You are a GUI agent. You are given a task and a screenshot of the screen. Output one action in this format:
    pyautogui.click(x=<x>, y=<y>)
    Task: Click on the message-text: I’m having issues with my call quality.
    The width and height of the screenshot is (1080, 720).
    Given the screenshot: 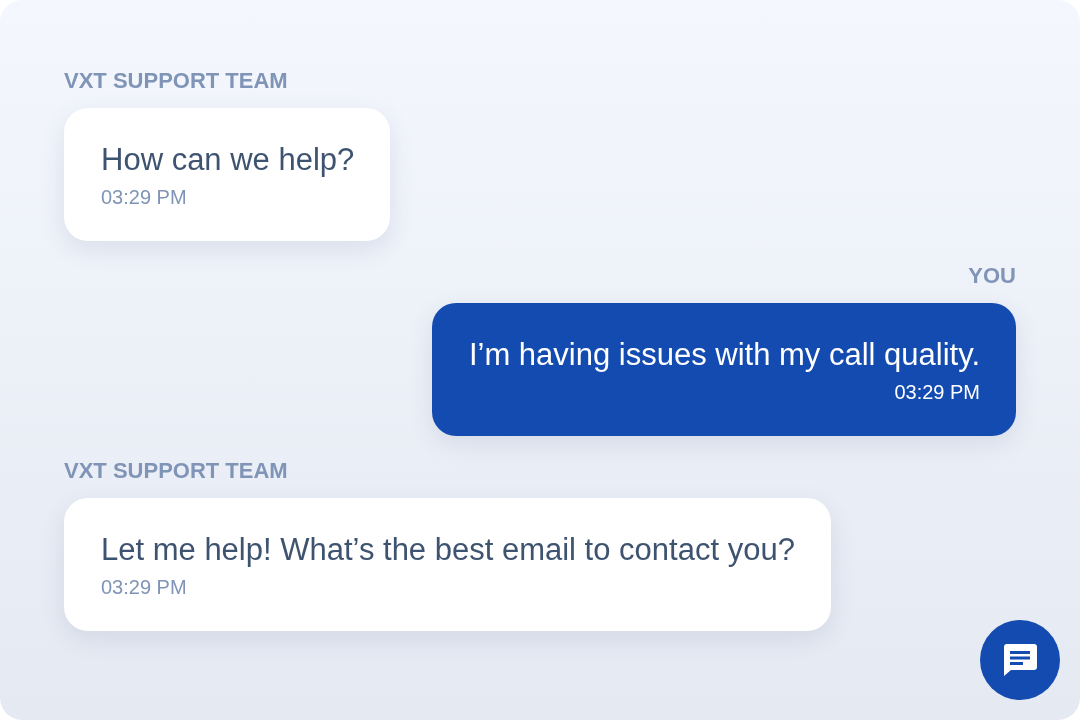 What is the action you would take?
    pyautogui.click(x=724, y=355)
    